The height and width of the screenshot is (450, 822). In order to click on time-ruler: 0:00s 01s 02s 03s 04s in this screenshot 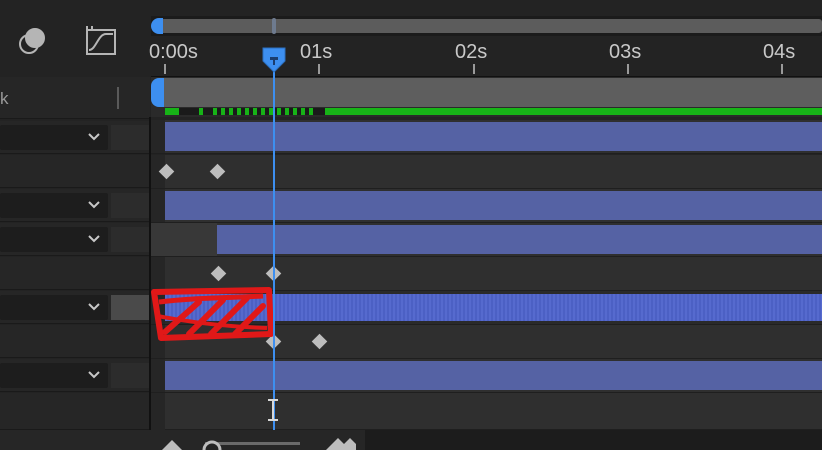, I will do `click(485, 56)`.